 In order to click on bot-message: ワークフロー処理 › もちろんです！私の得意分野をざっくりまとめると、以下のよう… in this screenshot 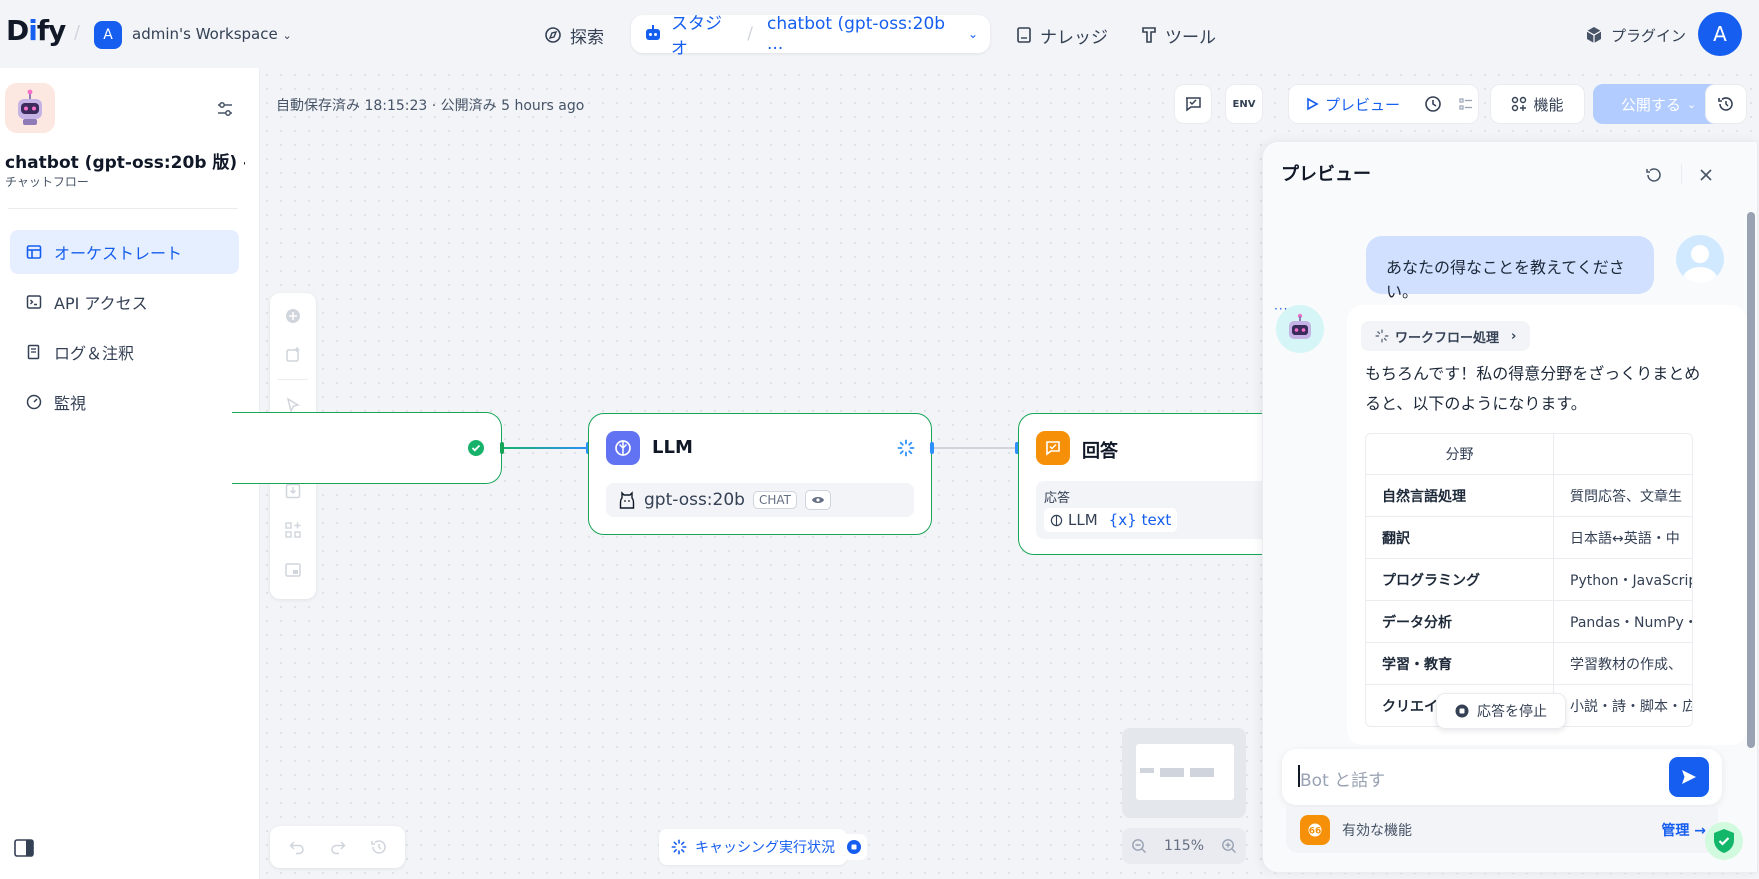, I will do `click(1547, 525)`.